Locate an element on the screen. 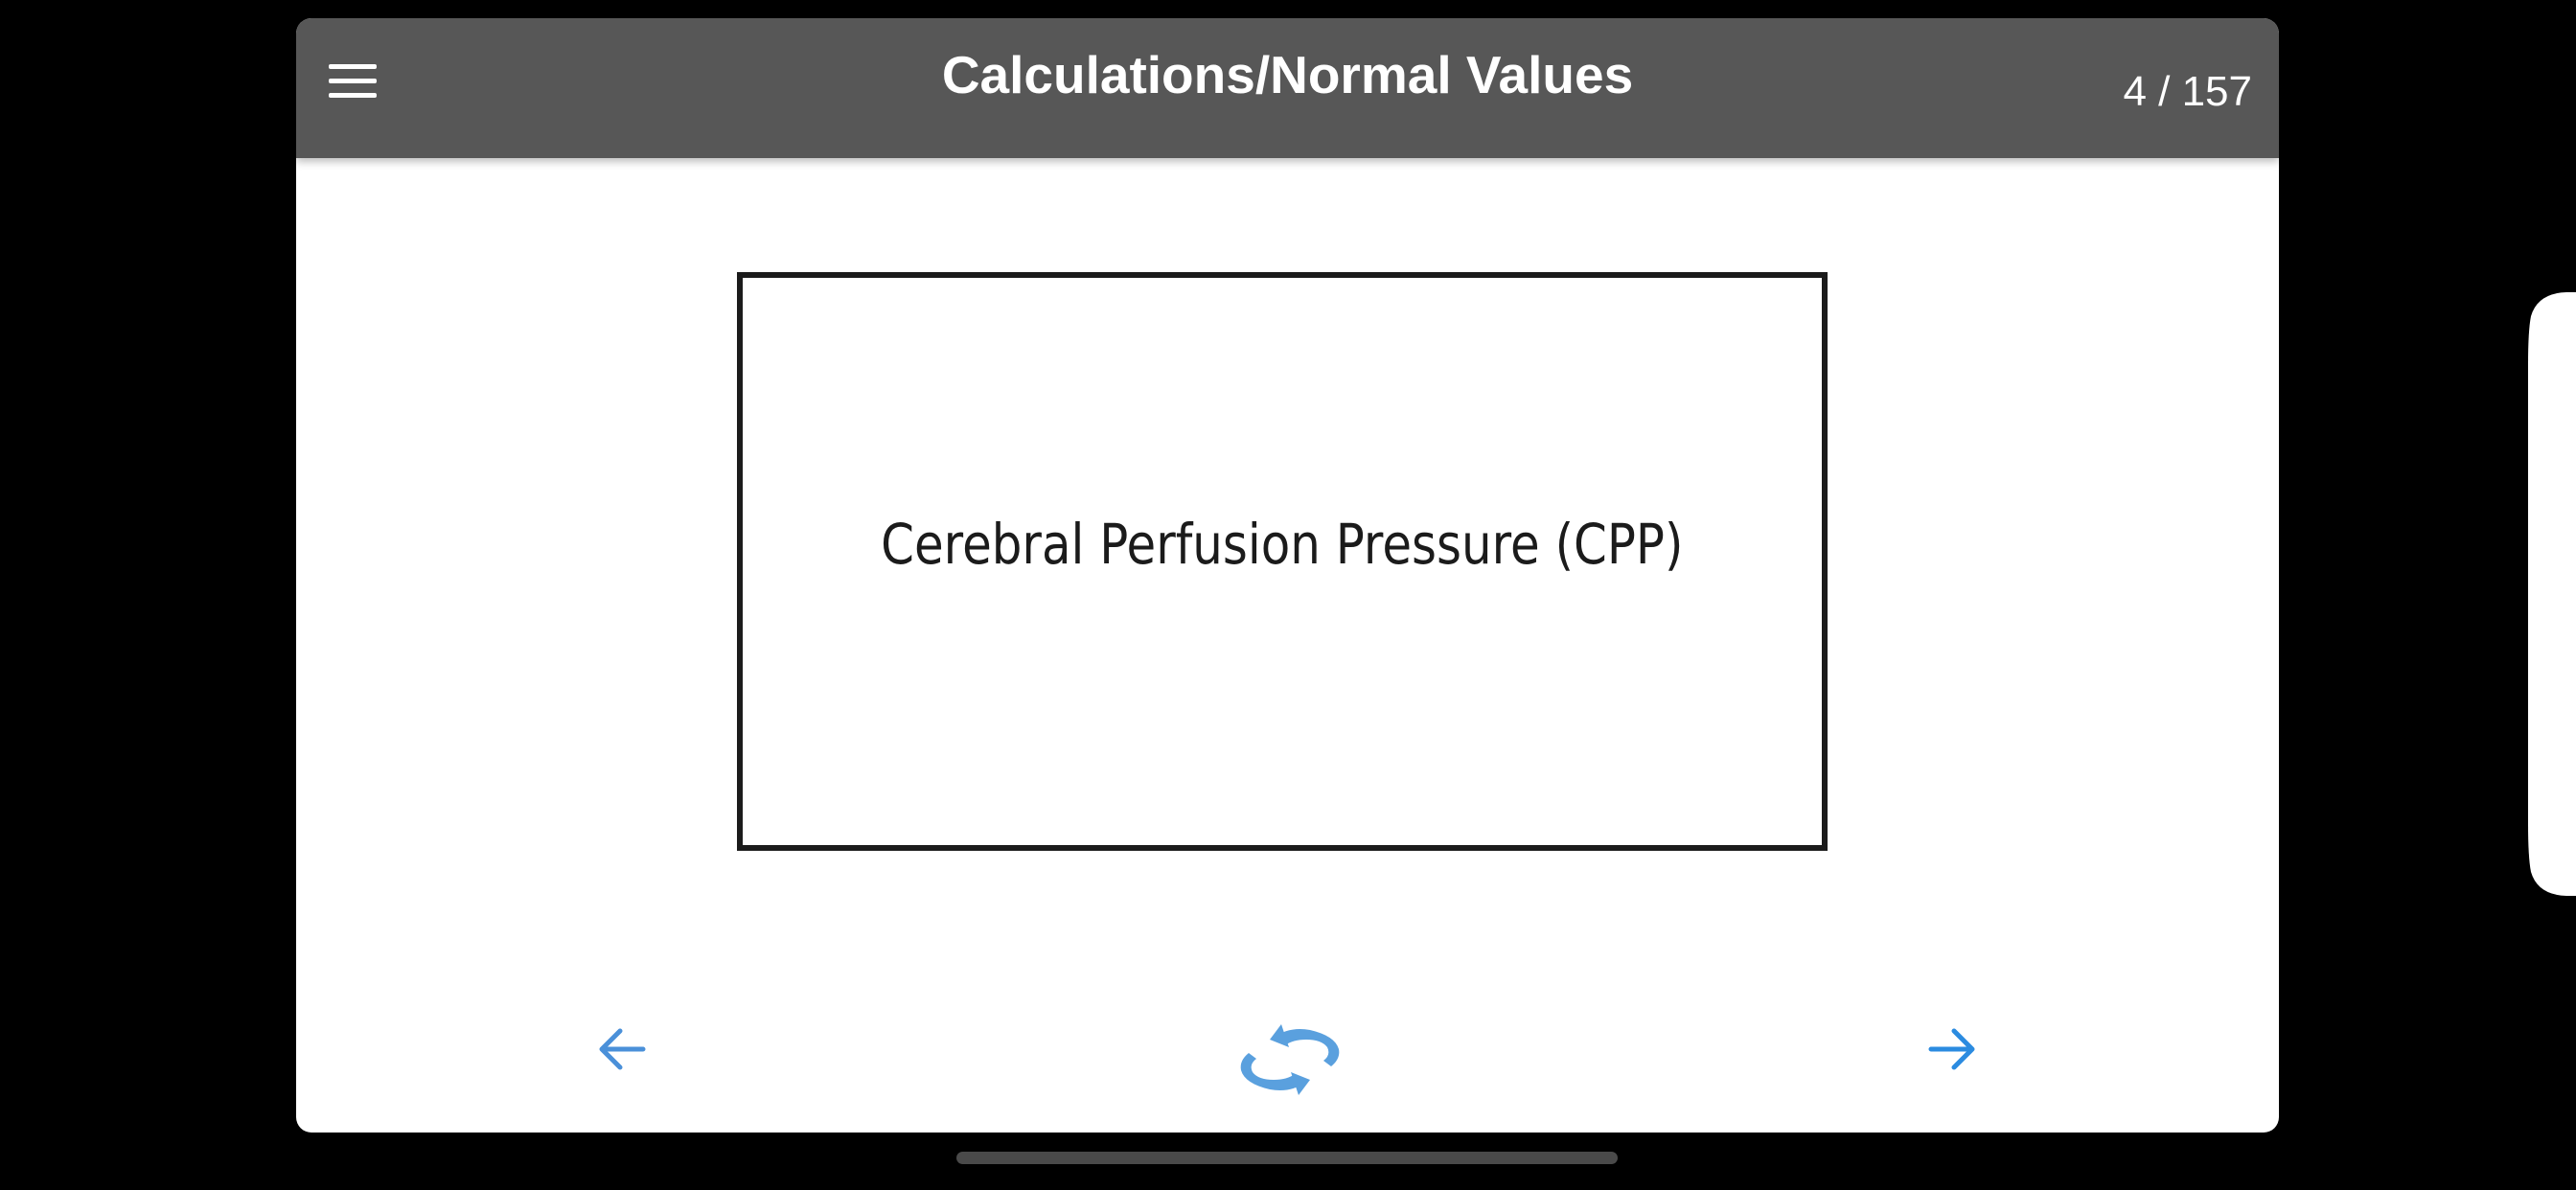 The width and height of the screenshot is (2576, 1190). previous-card-button is located at coordinates (622, 1049).